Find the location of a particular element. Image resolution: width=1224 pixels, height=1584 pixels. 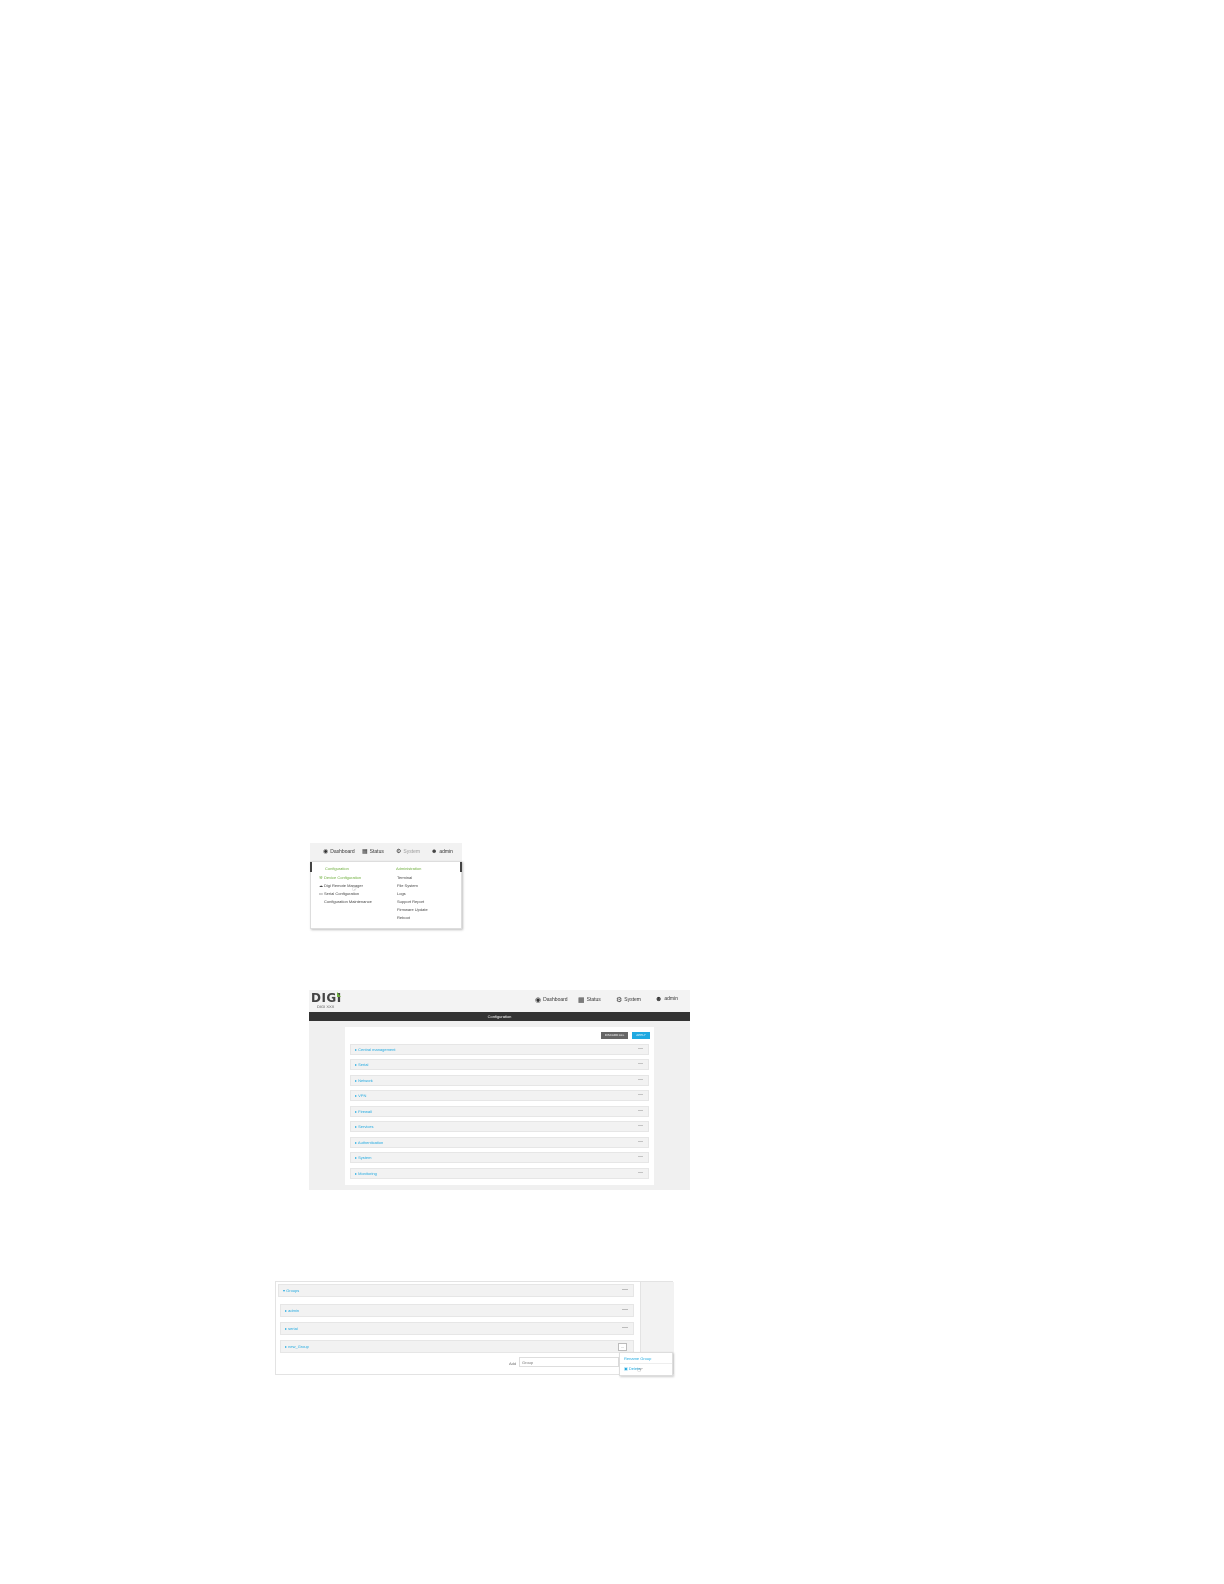

section-serial: ▸ Serial — is located at coordinates (499, 1064).